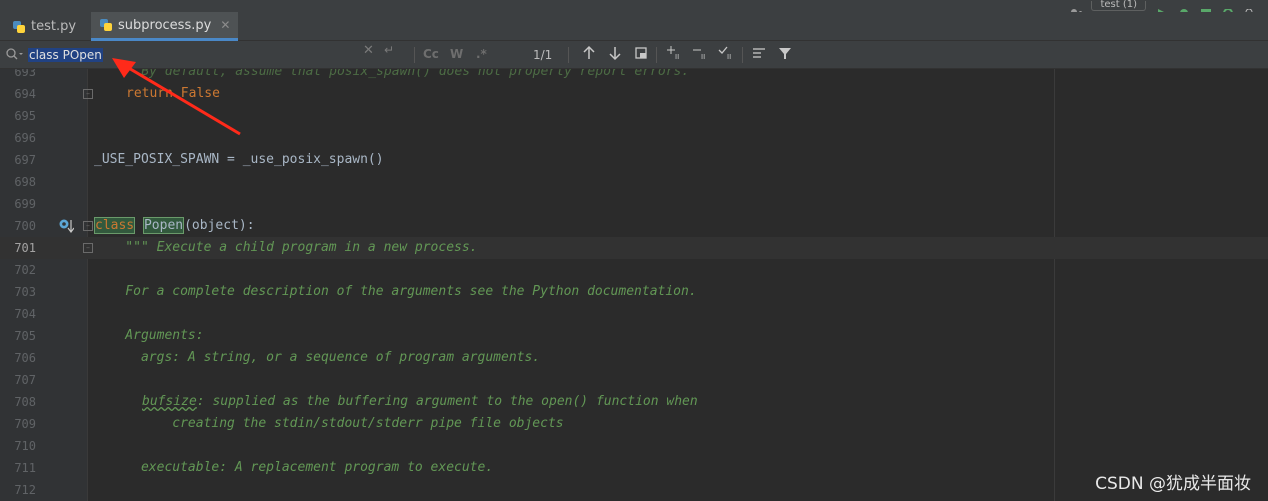 The width and height of the screenshot is (1268, 501). What do you see at coordinates (25, 336) in the screenshot?
I see `line-number: 705` at bounding box center [25, 336].